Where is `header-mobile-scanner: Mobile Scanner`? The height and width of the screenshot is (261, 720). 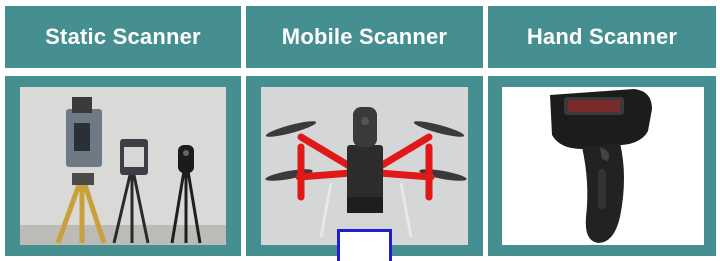 header-mobile-scanner: Mobile Scanner is located at coordinates (364, 37).